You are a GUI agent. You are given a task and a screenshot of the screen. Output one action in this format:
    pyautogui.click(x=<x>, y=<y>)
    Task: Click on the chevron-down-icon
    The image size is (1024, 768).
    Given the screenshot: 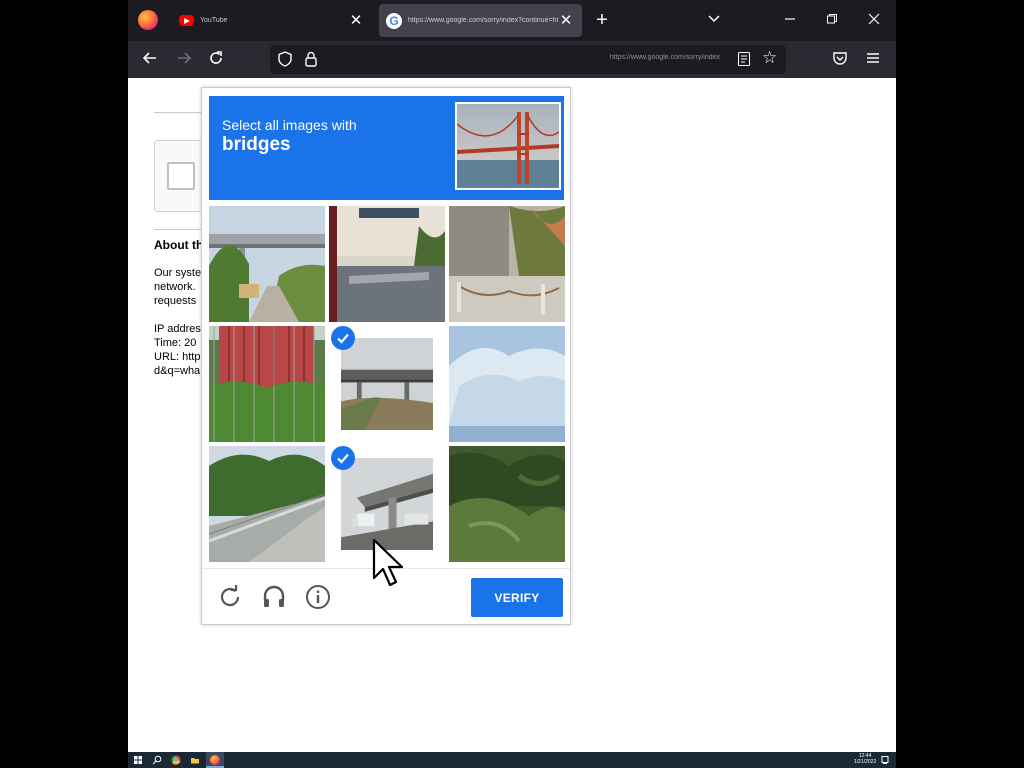 What is the action you would take?
    pyautogui.click(x=714, y=20)
    